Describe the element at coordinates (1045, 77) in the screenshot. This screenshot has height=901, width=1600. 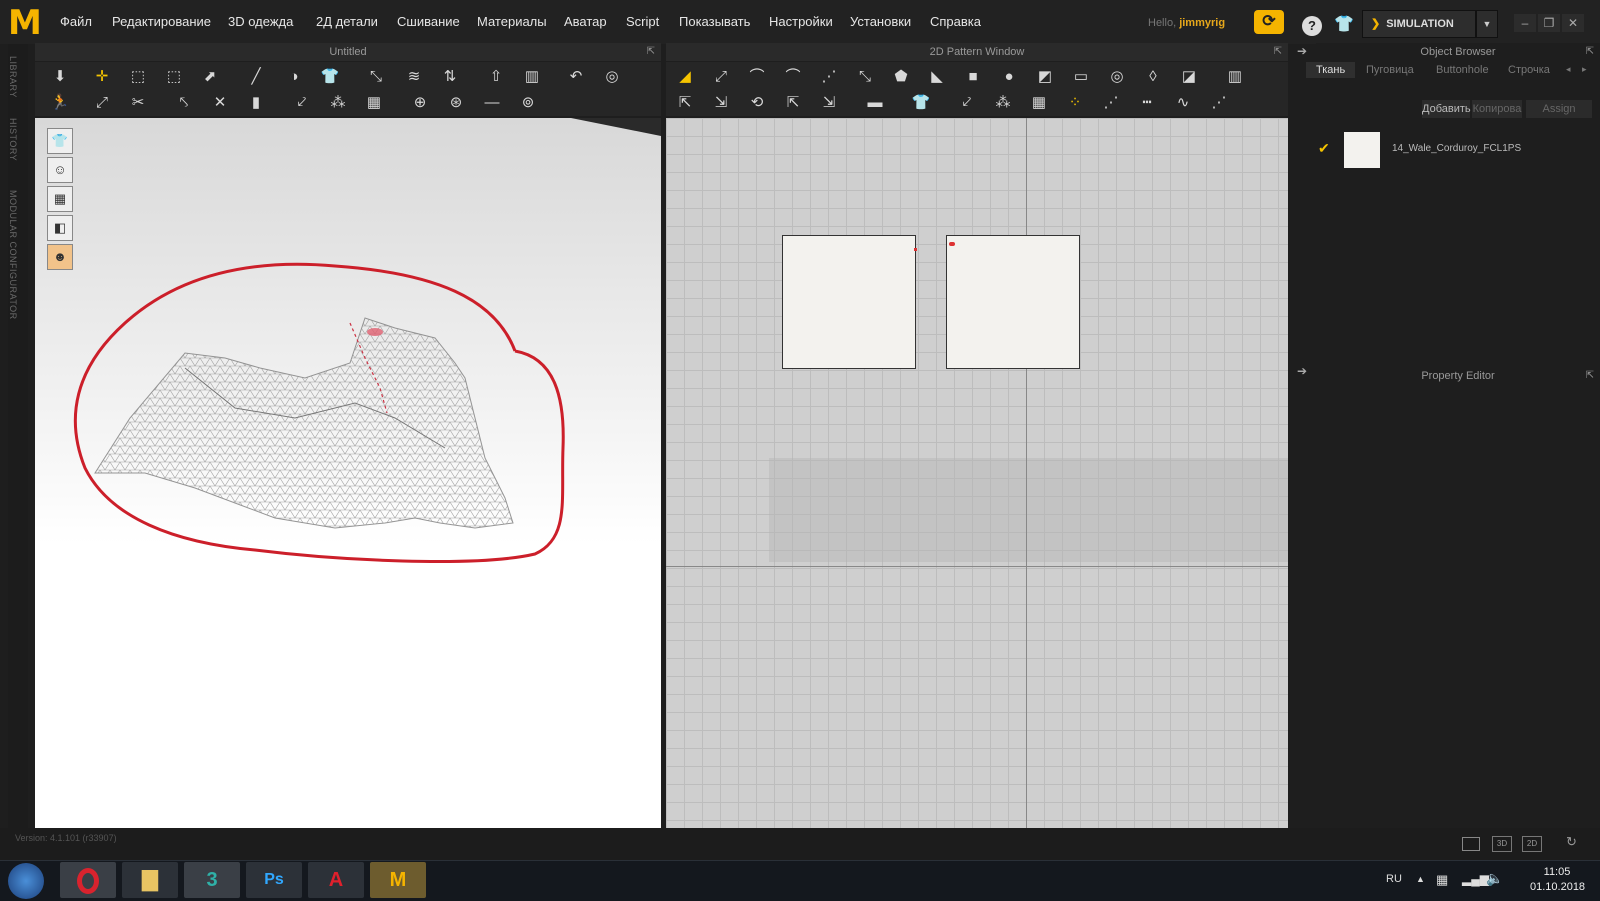
I see `internal-rect-icon: ◩` at that location.